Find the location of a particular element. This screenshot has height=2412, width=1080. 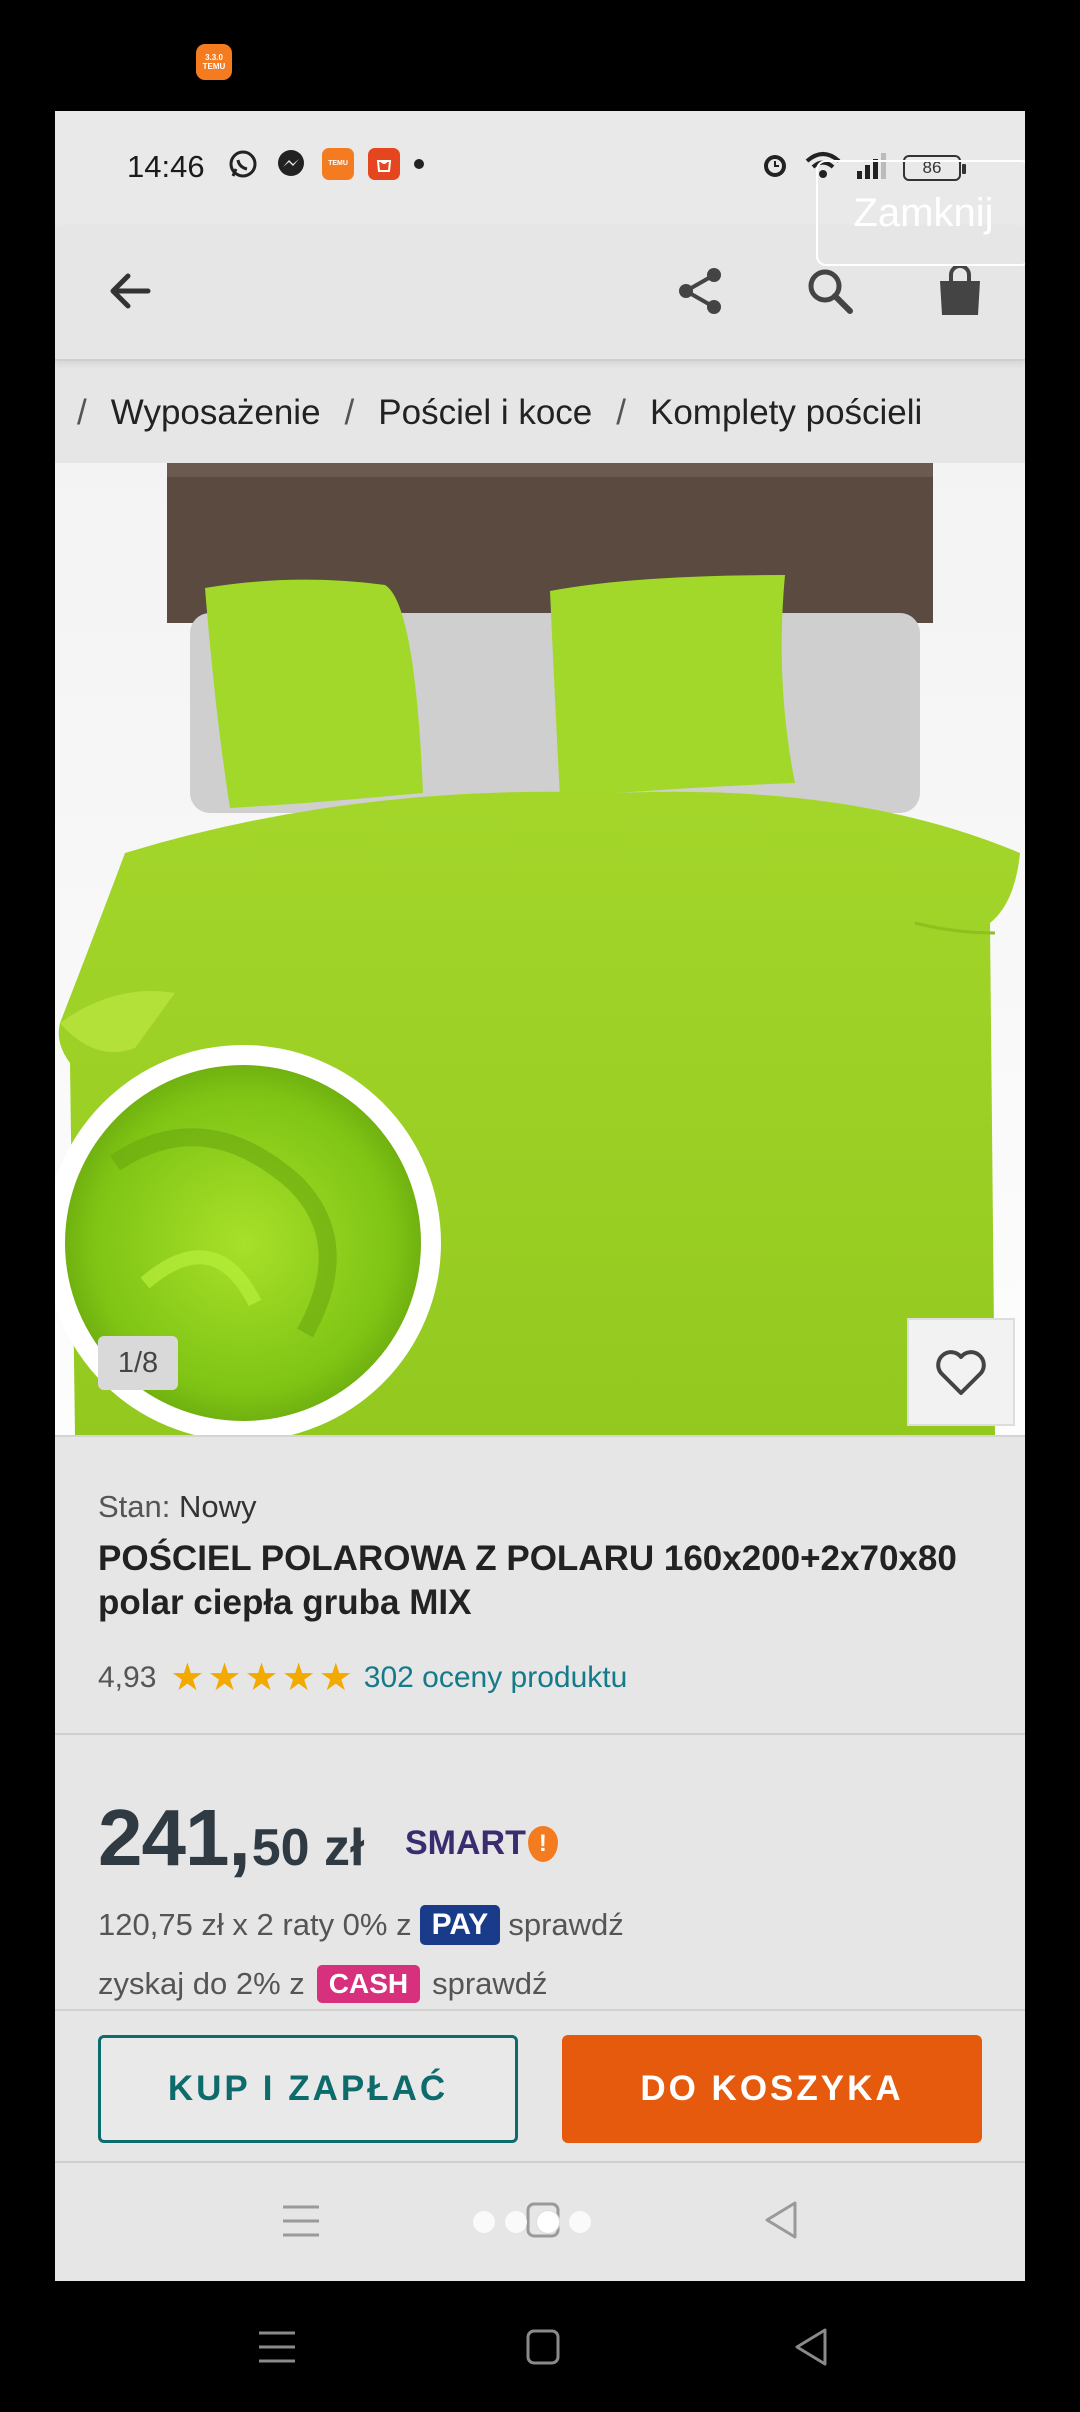

reviews-link: 302 oceny produktu is located at coordinates (496, 1678).